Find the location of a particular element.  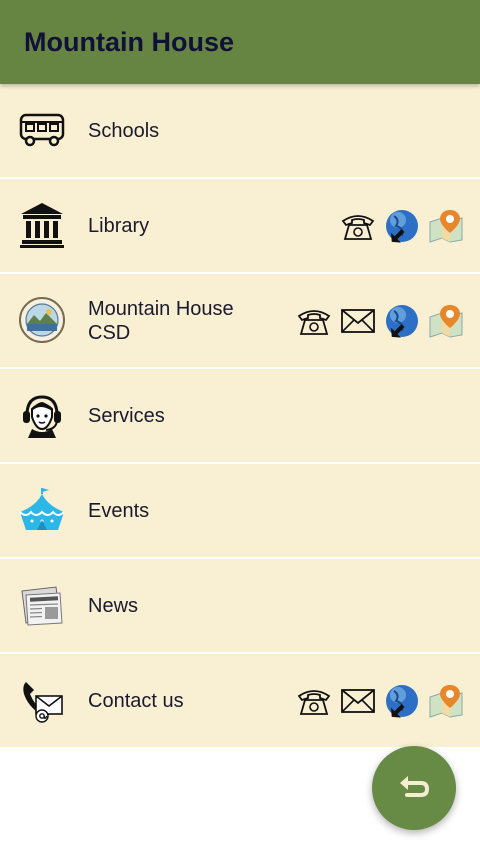

menu-item-events: Events is located at coordinates (240, 511).